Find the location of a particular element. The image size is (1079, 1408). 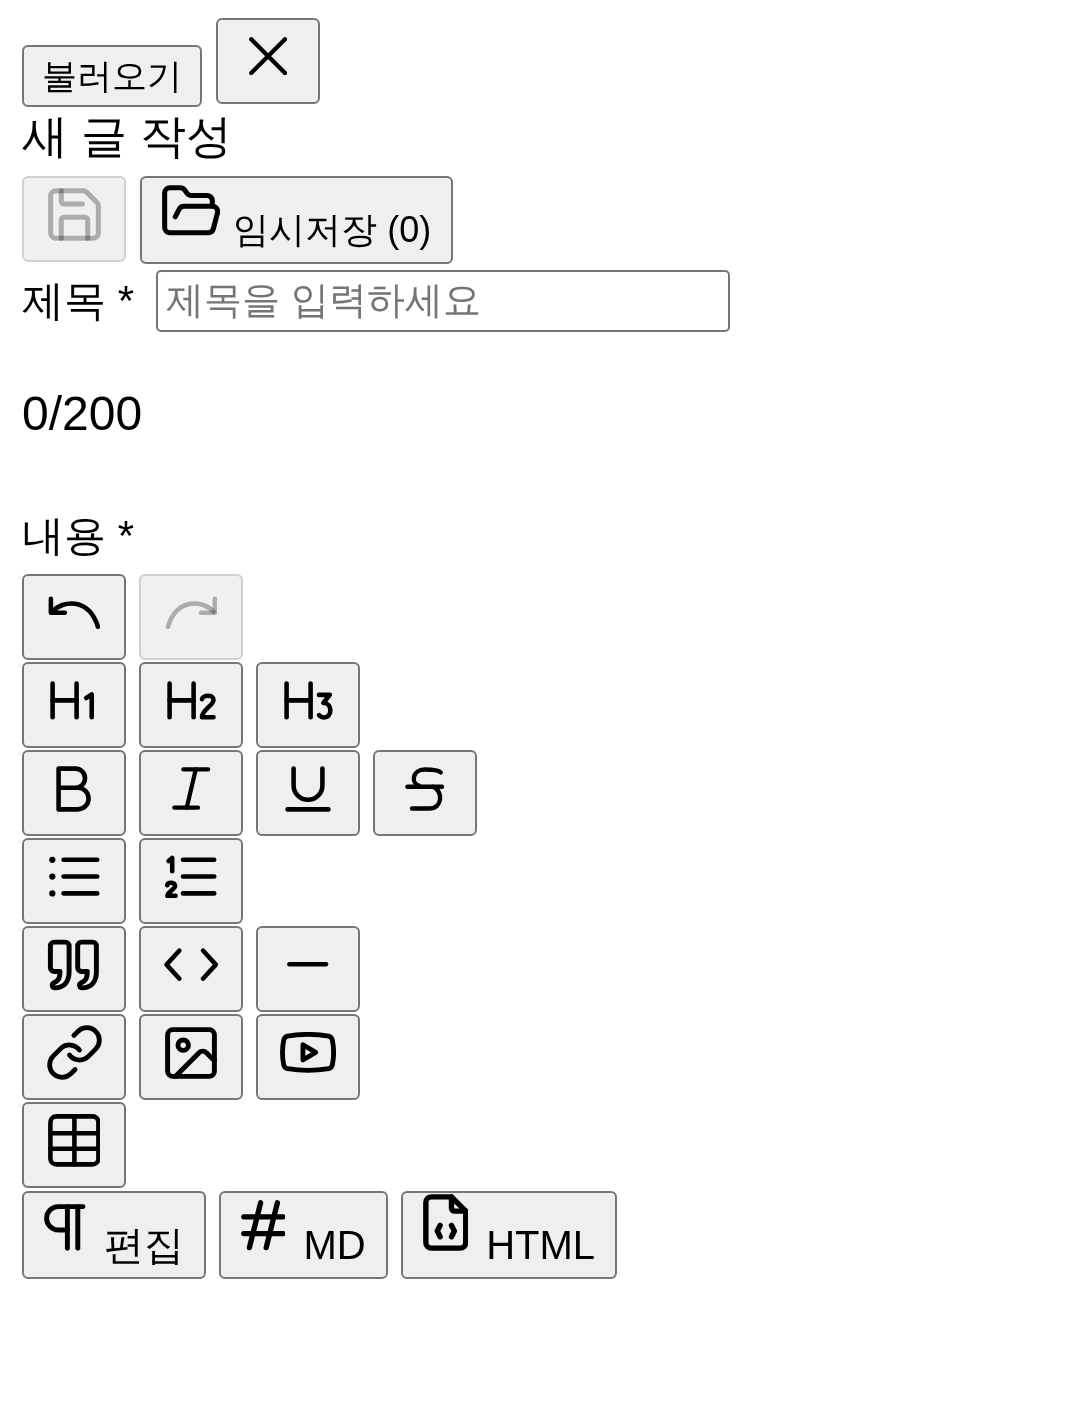

bold-button is located at coordinates (74, 792).